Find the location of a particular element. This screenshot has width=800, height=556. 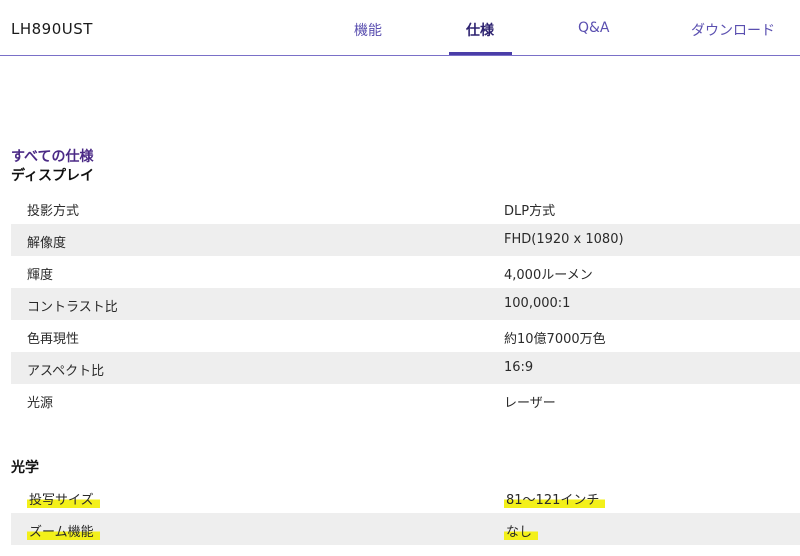

table-row: 投影方式 DLP方式 is located at coordinates (405, 208).